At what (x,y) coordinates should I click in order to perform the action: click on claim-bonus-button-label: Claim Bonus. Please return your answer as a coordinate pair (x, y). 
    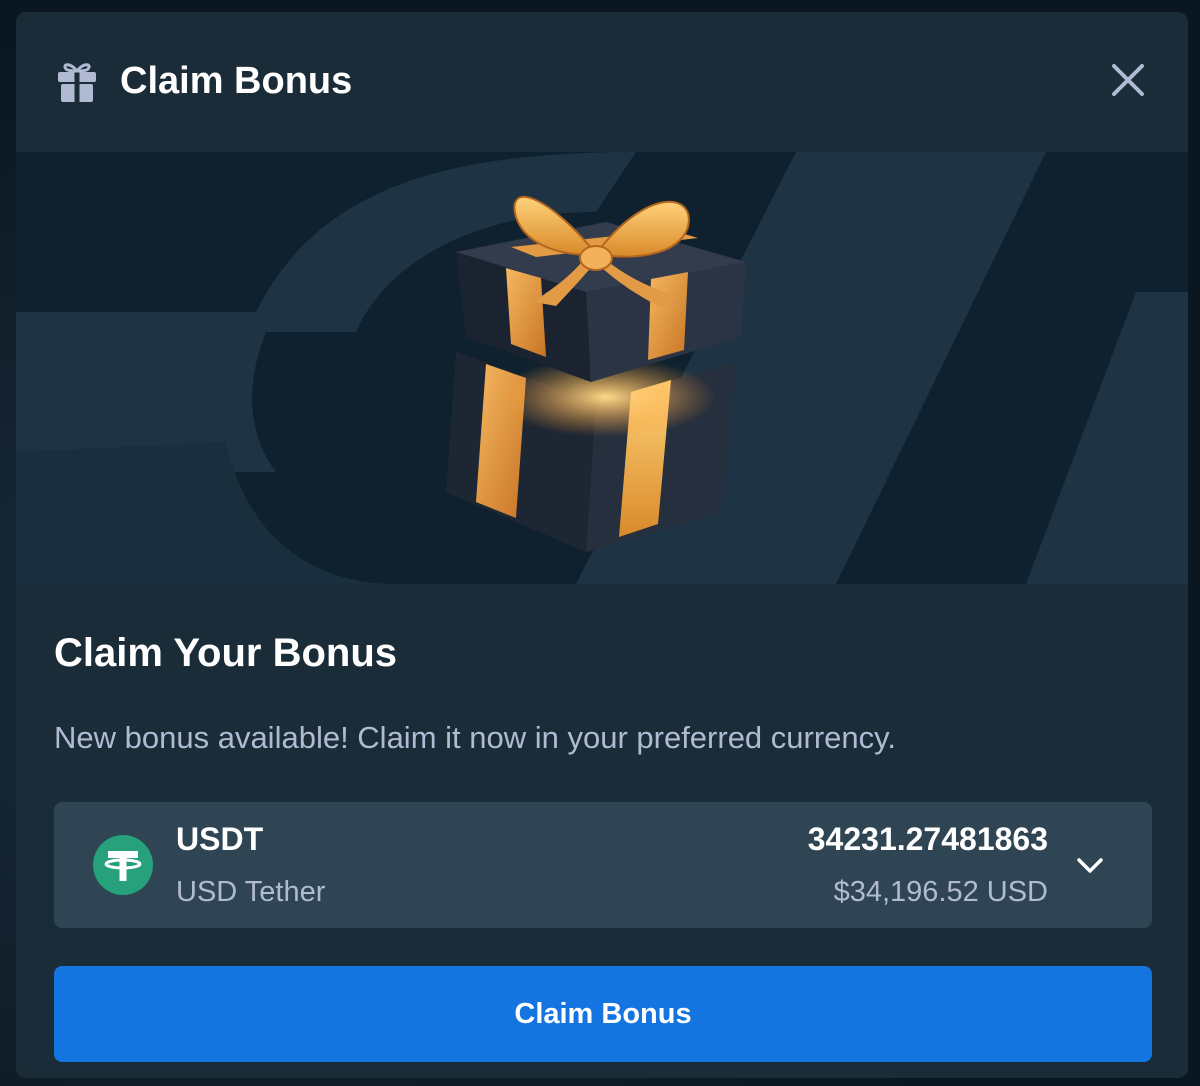
    Looking at the image, I should click on (603, 1013).